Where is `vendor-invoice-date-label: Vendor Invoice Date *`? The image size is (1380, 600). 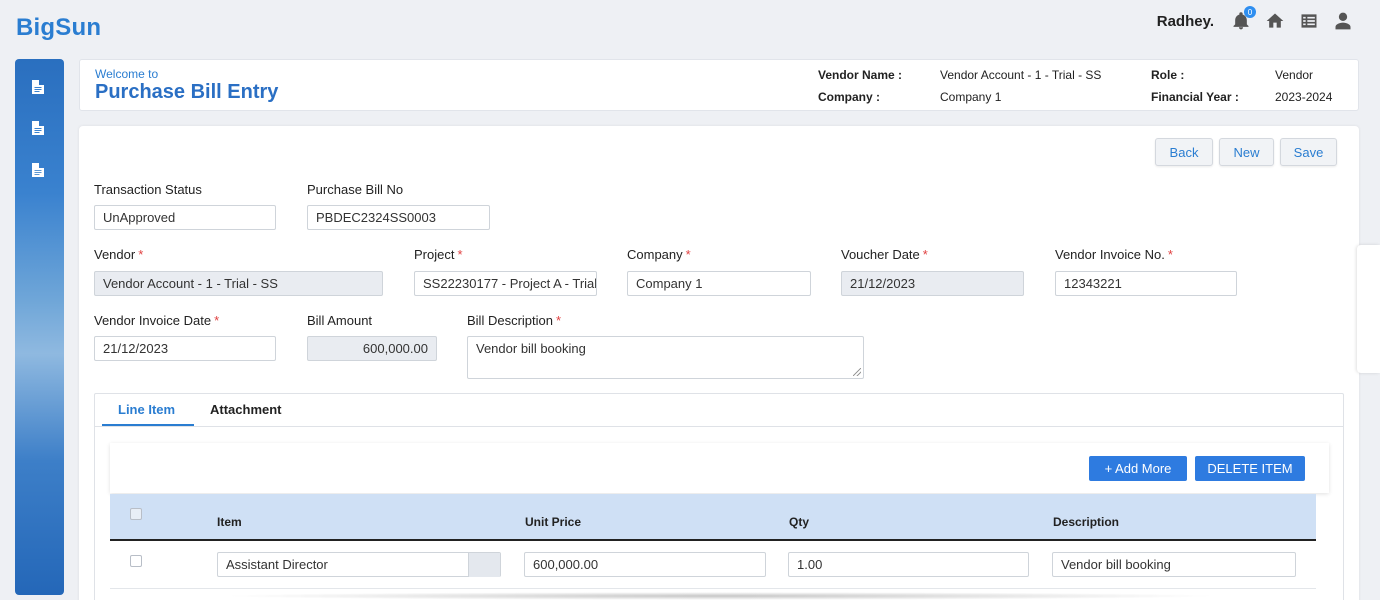 vendor-invoice-date-label: Vendor Invoice Date * is located at coordinates (157, 320).